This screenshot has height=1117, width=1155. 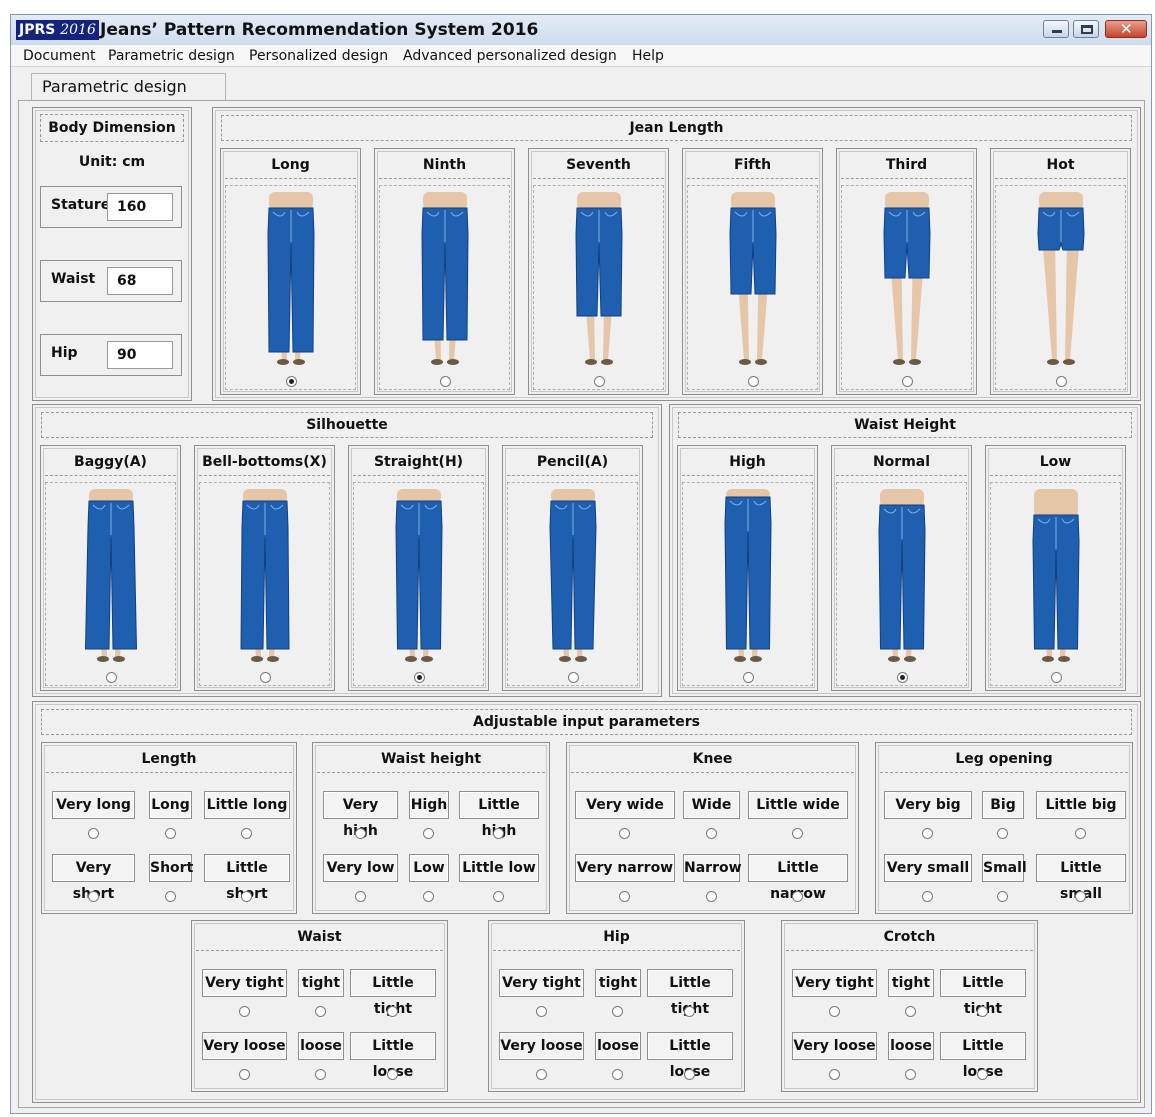 I want to click on hip-radio-very-tight, so click(x=541, y=1011).